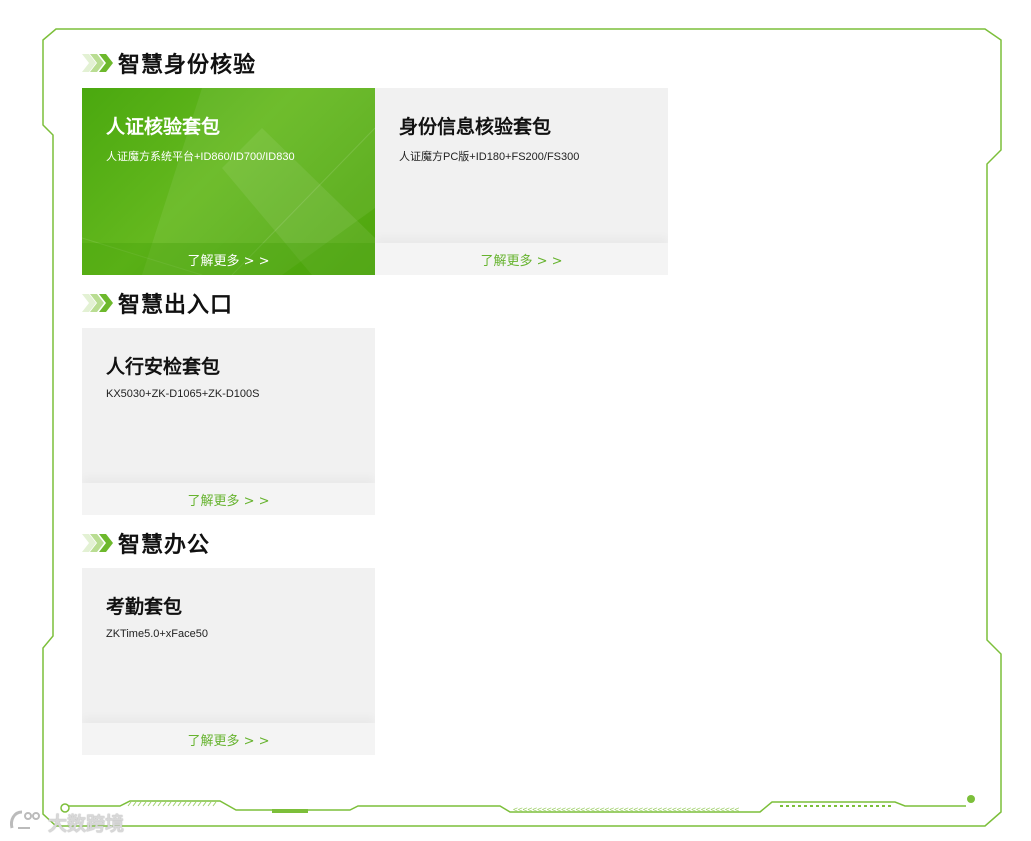 The height and width of the screenshot is (841, 1031). I want to click on card-pedestrian-security: 人行安检套包 KX5030+ZK-D1065+ZK-D100S 了解更多 > >, so click(228, 421).